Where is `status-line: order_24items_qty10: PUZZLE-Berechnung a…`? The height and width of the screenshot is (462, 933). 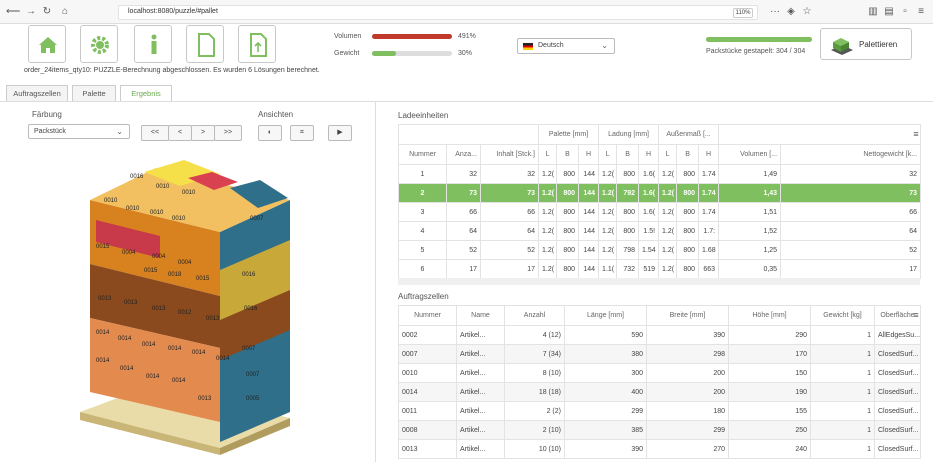 status-line: order_24items_qty10: PUZZLE-Berechnung a… is located at coordinates (172, 70).